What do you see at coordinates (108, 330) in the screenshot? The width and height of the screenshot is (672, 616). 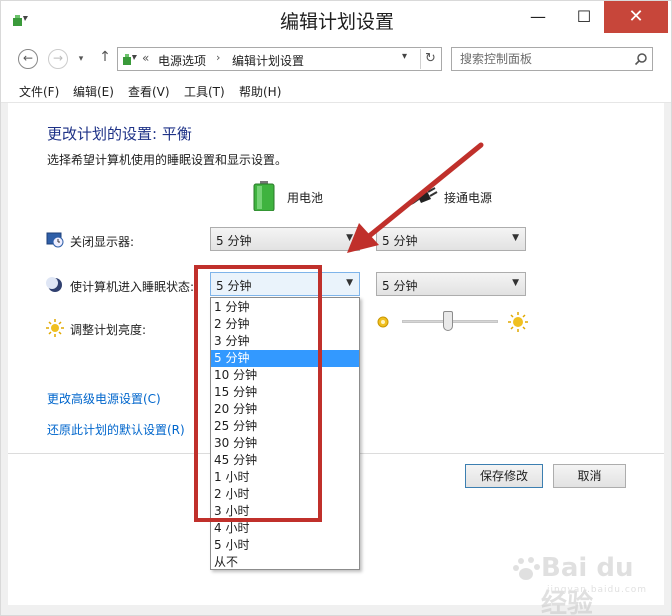 I see `brightness-label: 调整计划亮度:` at bounding box center [108, 330].